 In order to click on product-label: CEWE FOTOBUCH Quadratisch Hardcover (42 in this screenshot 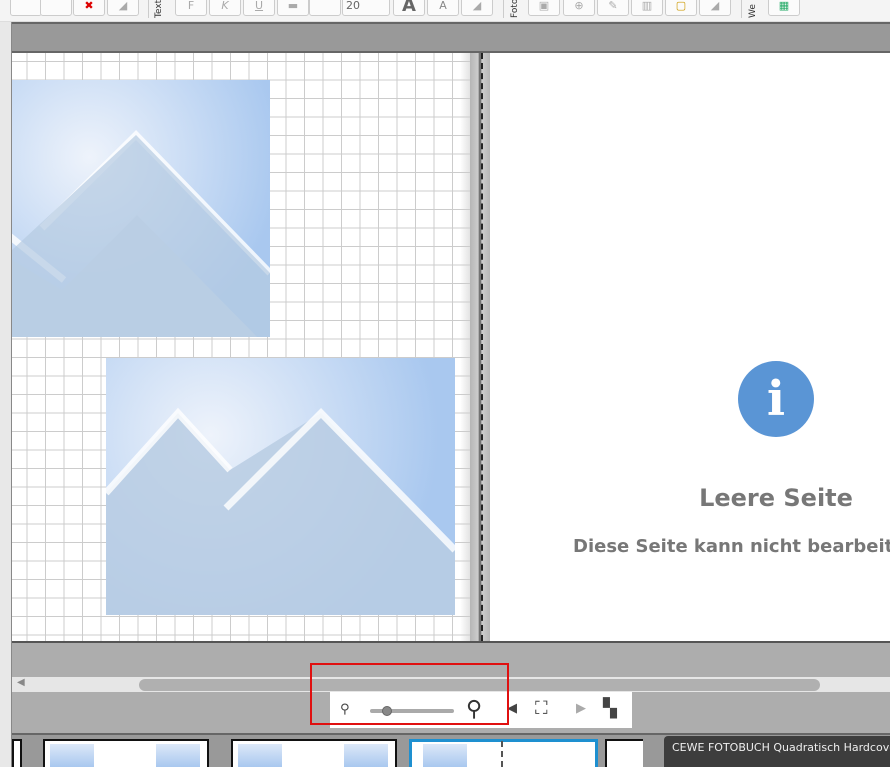, I will do `click(777, 751)`.